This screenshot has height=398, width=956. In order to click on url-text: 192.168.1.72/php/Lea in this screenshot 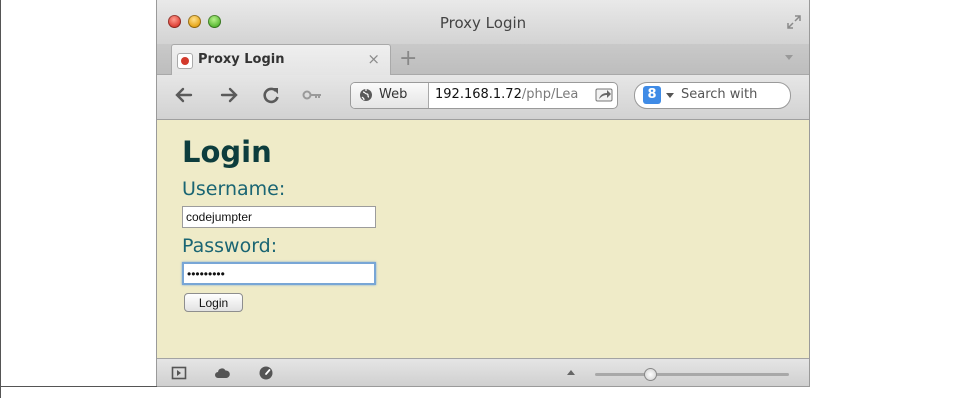, I will do `click(510, 94)`.